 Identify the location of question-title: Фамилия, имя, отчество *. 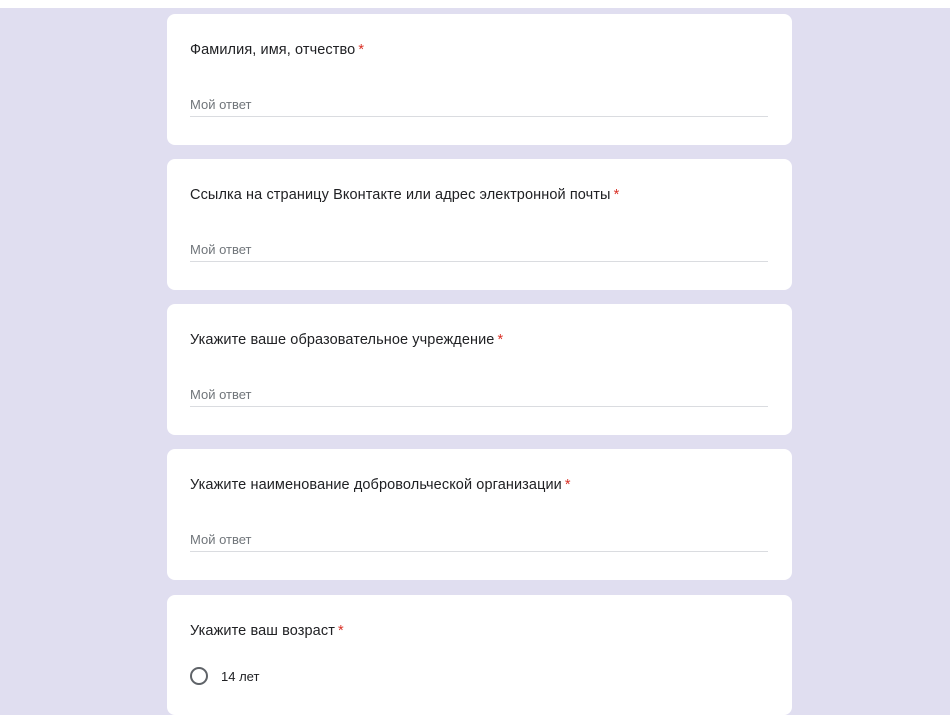
(277, 50).